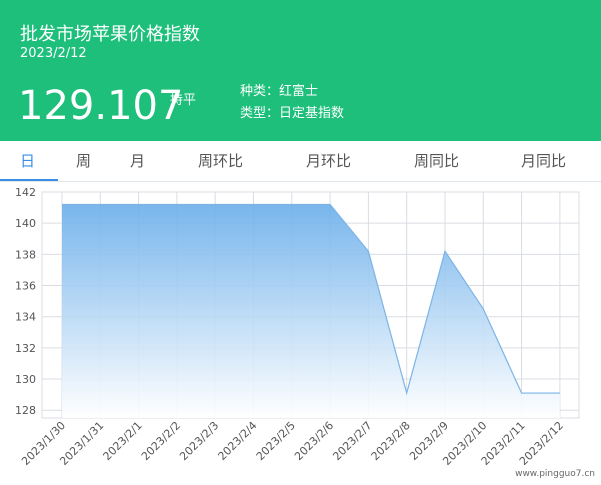 This screenshot has width=601, height=485. Describe the element at coordinates (25, 348) in the screenshot. I see `y-tick-label: 132` at that location.